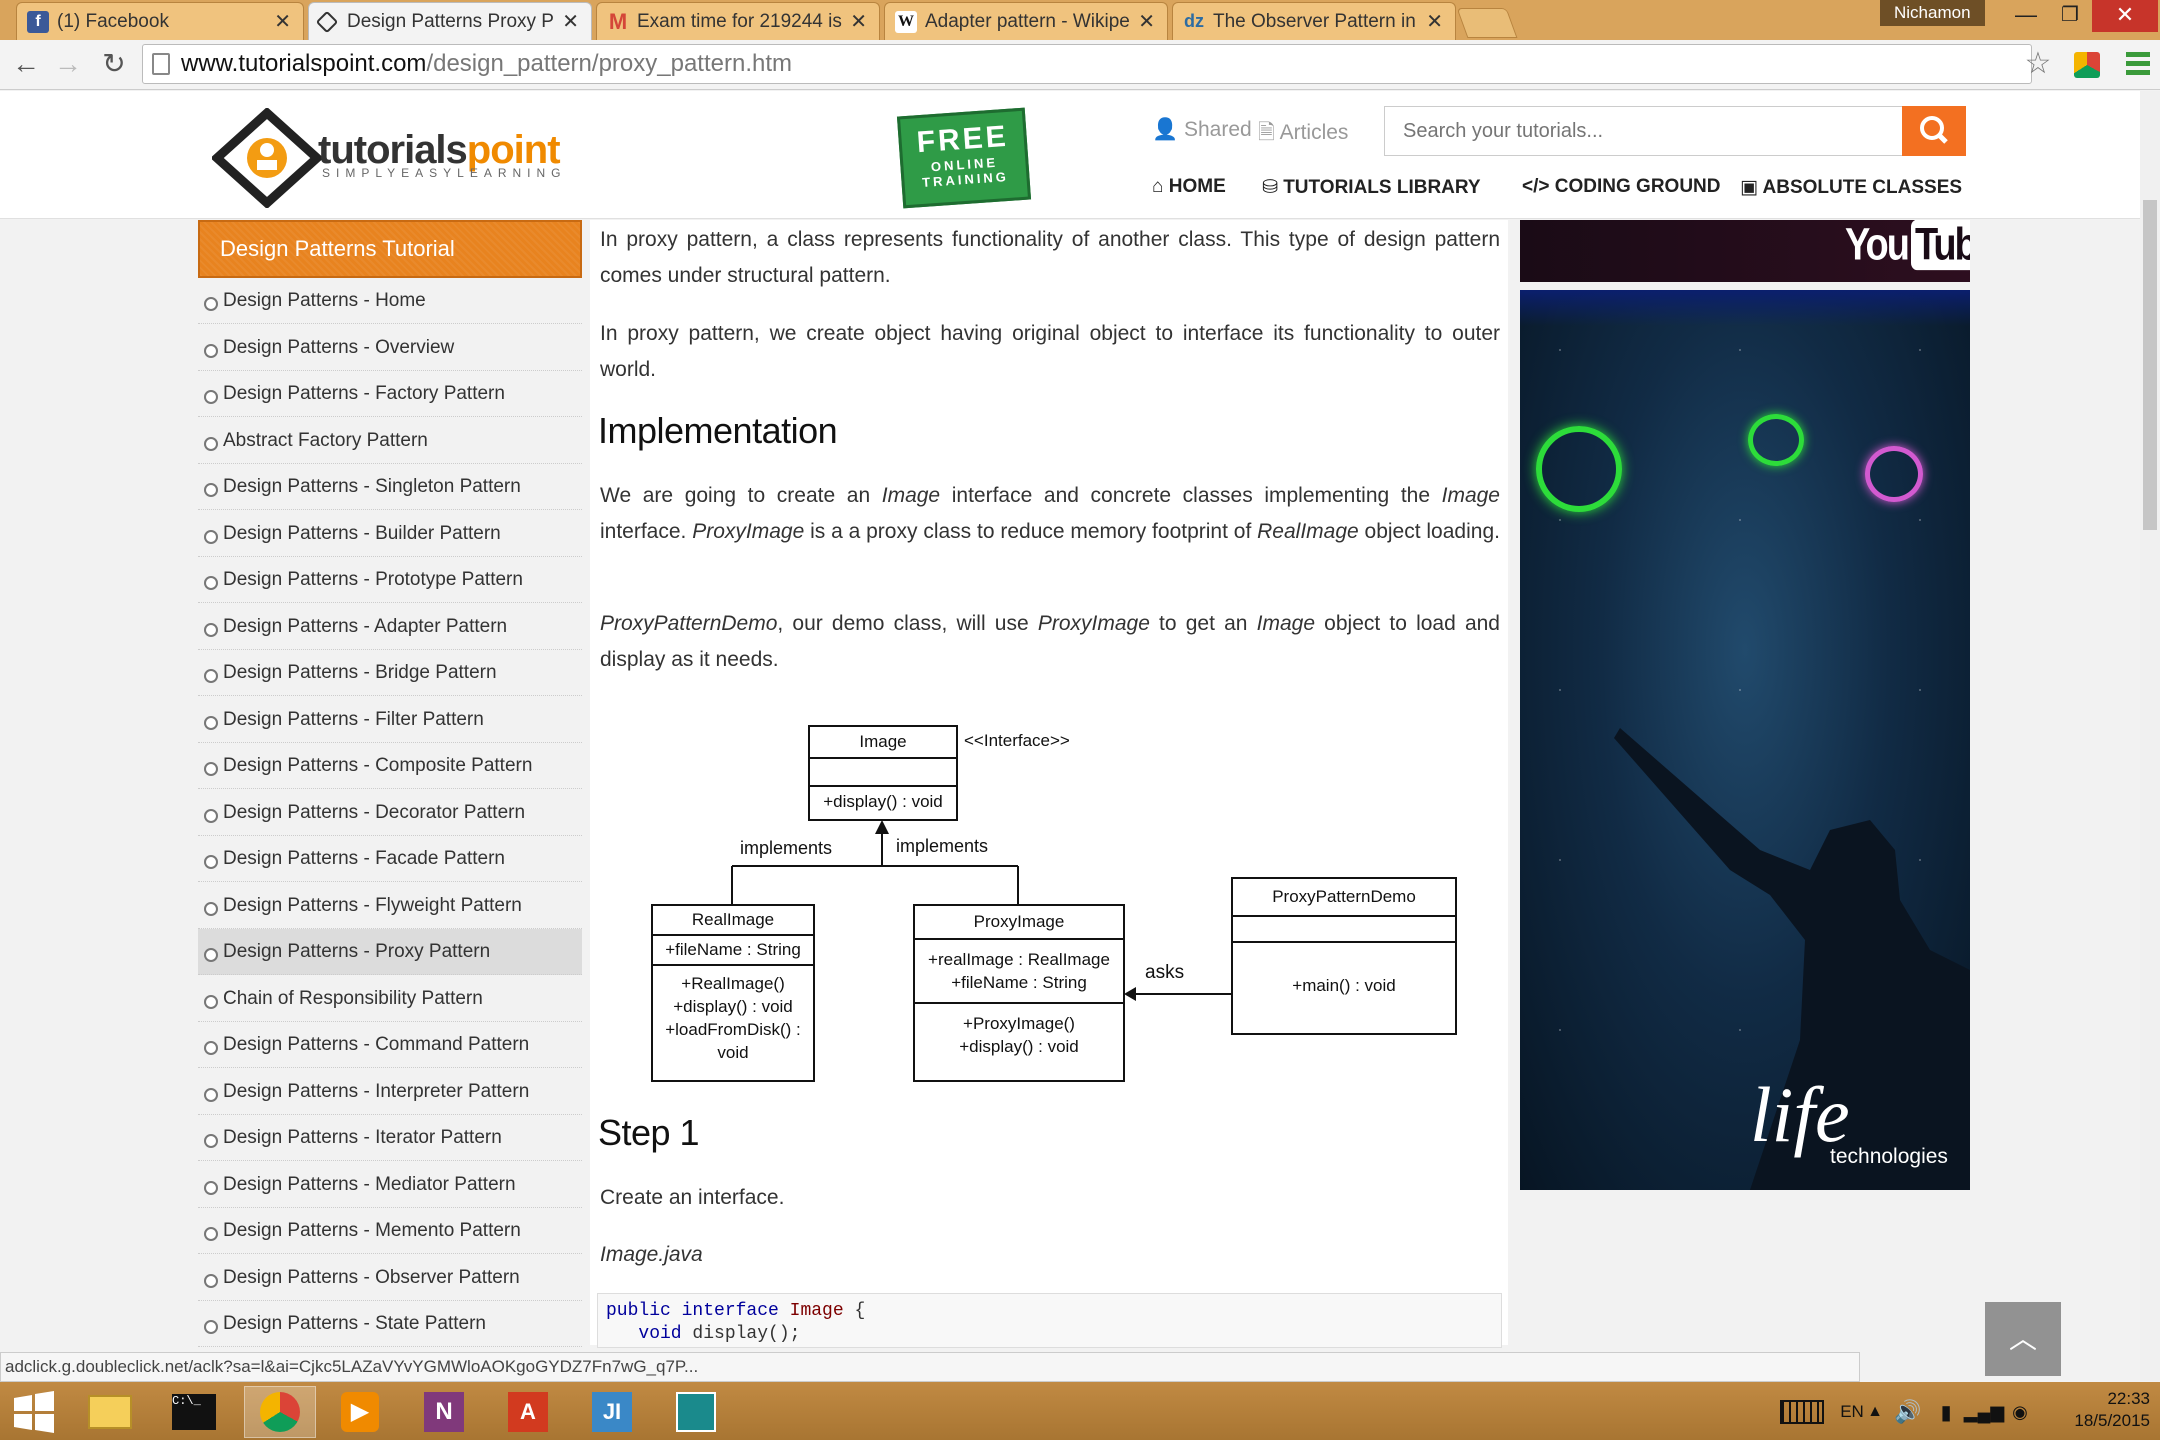  I want to click on youtube-logo: YouTube, so click(1907, 245).